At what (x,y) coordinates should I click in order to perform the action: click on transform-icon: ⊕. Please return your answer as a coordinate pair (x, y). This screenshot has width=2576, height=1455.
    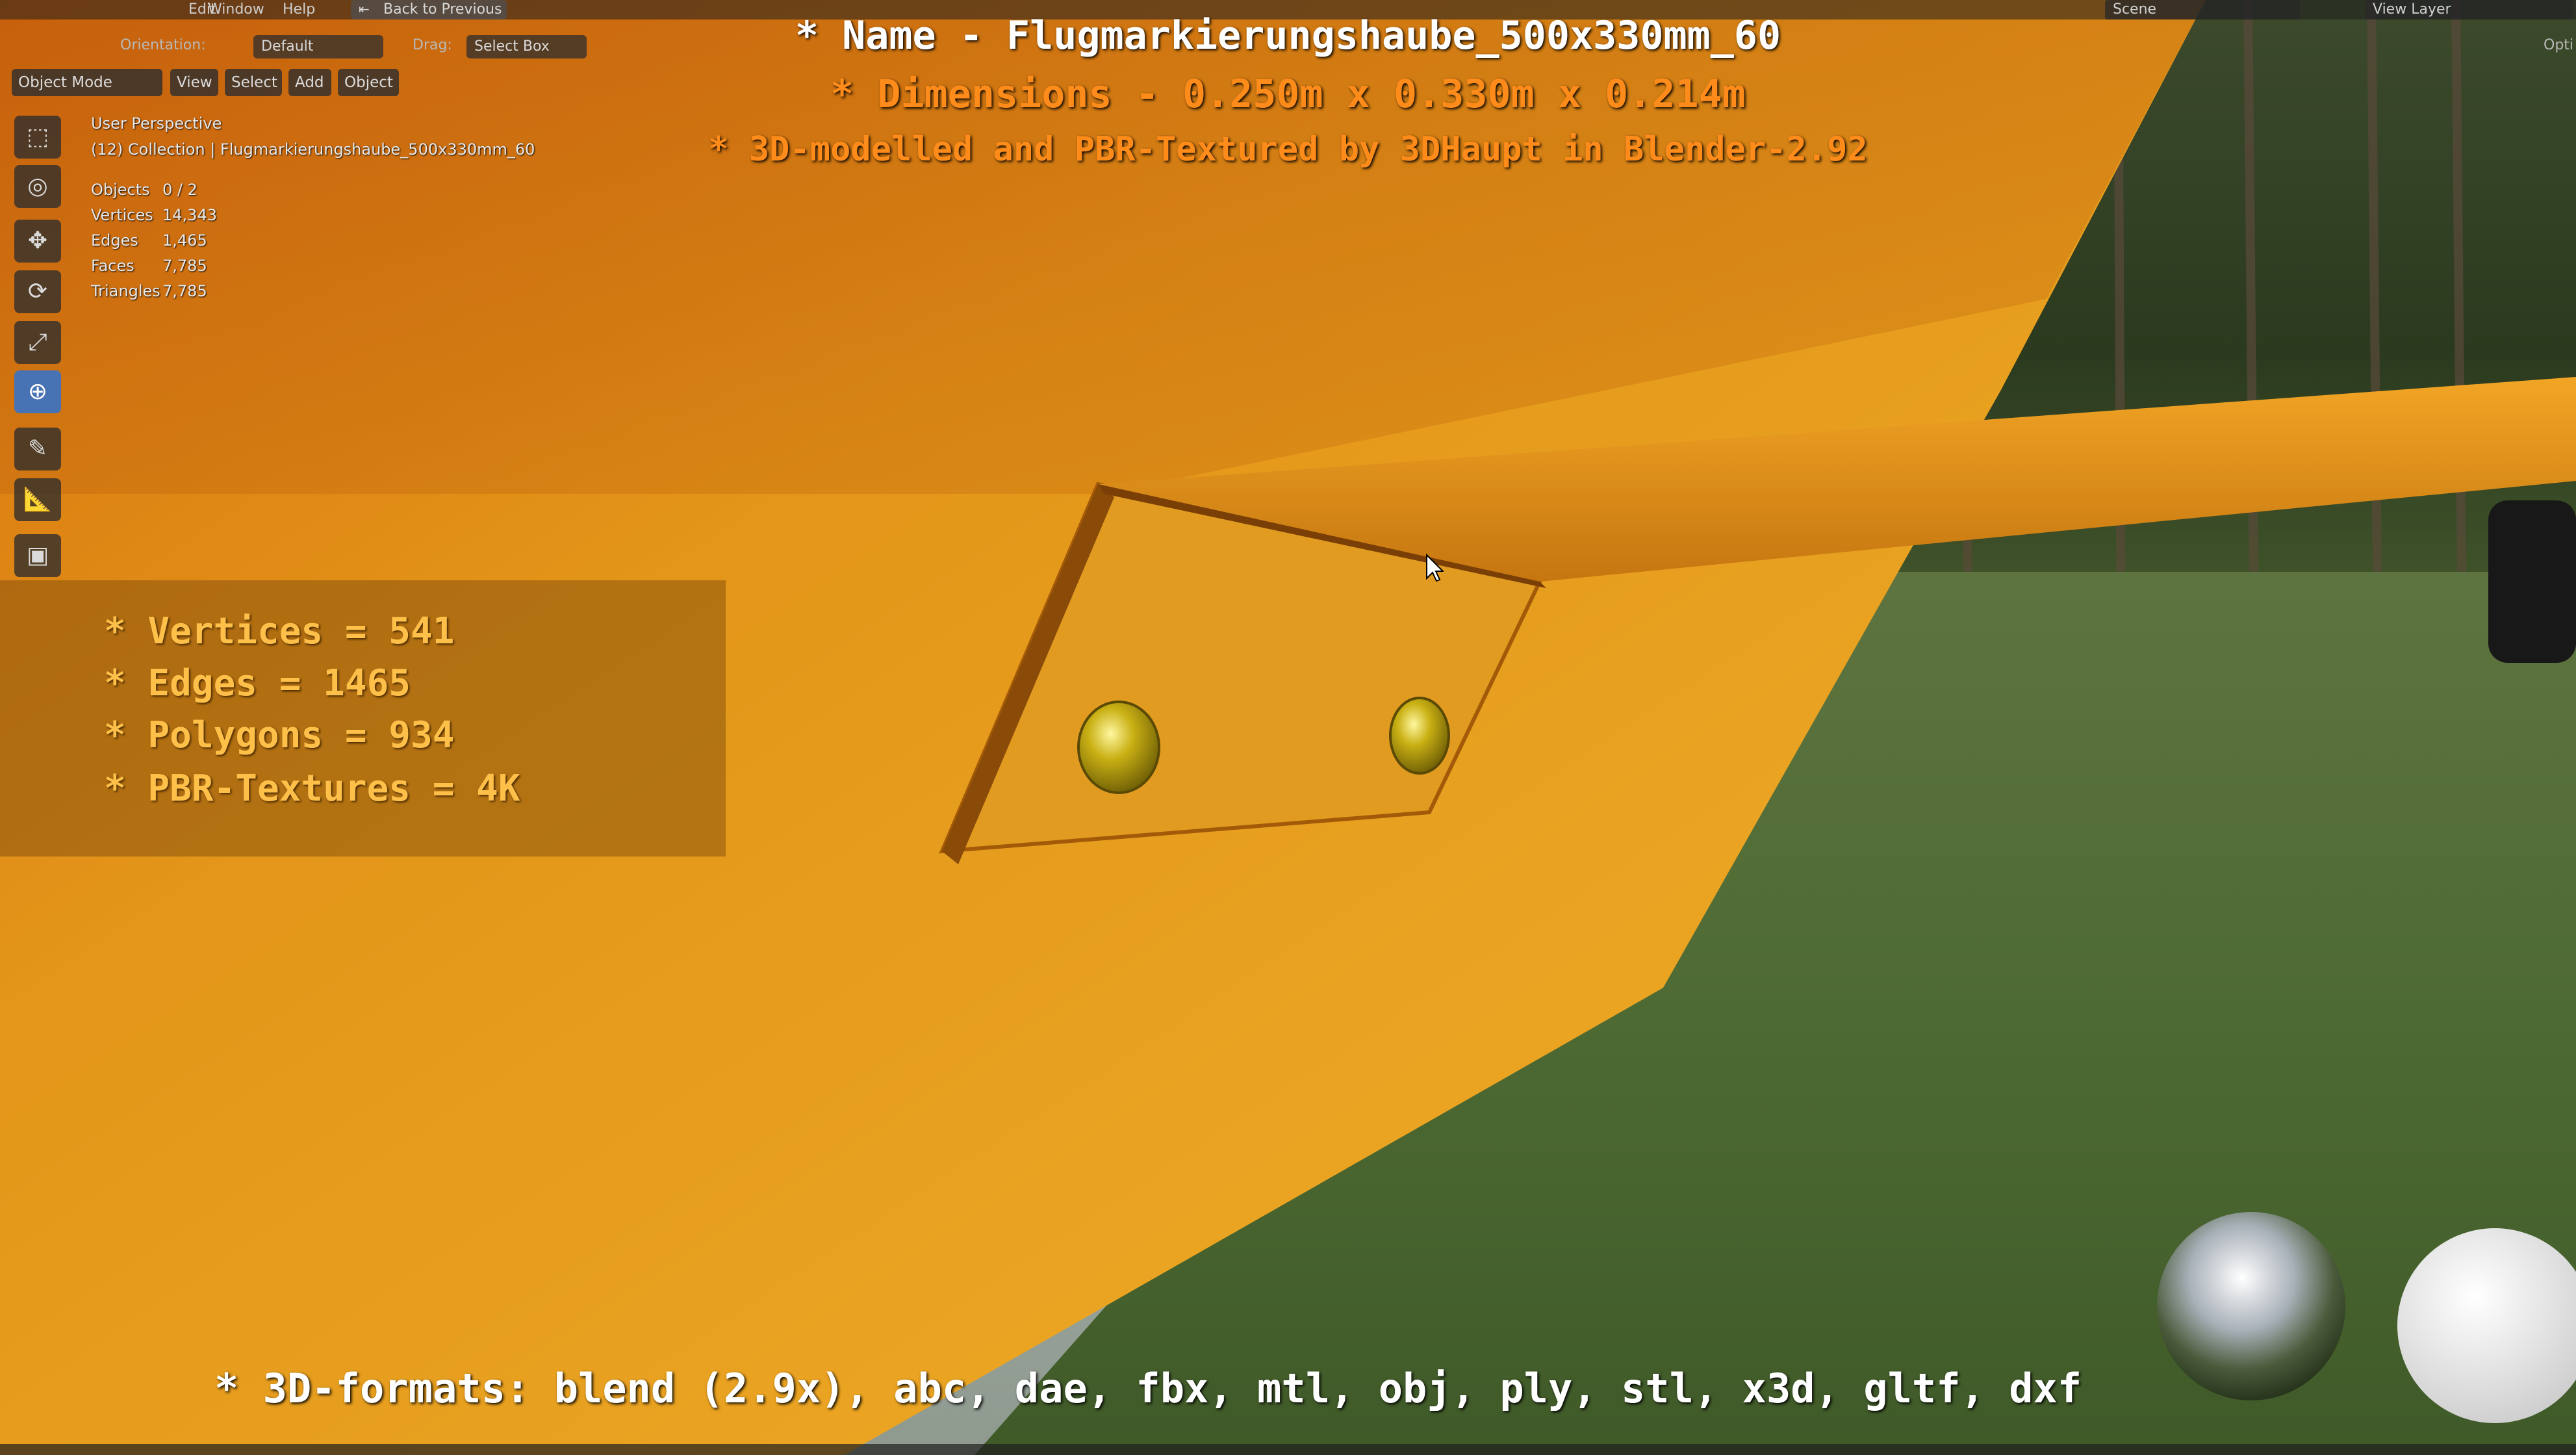
    Looking at the image, I should click on (37, 392).